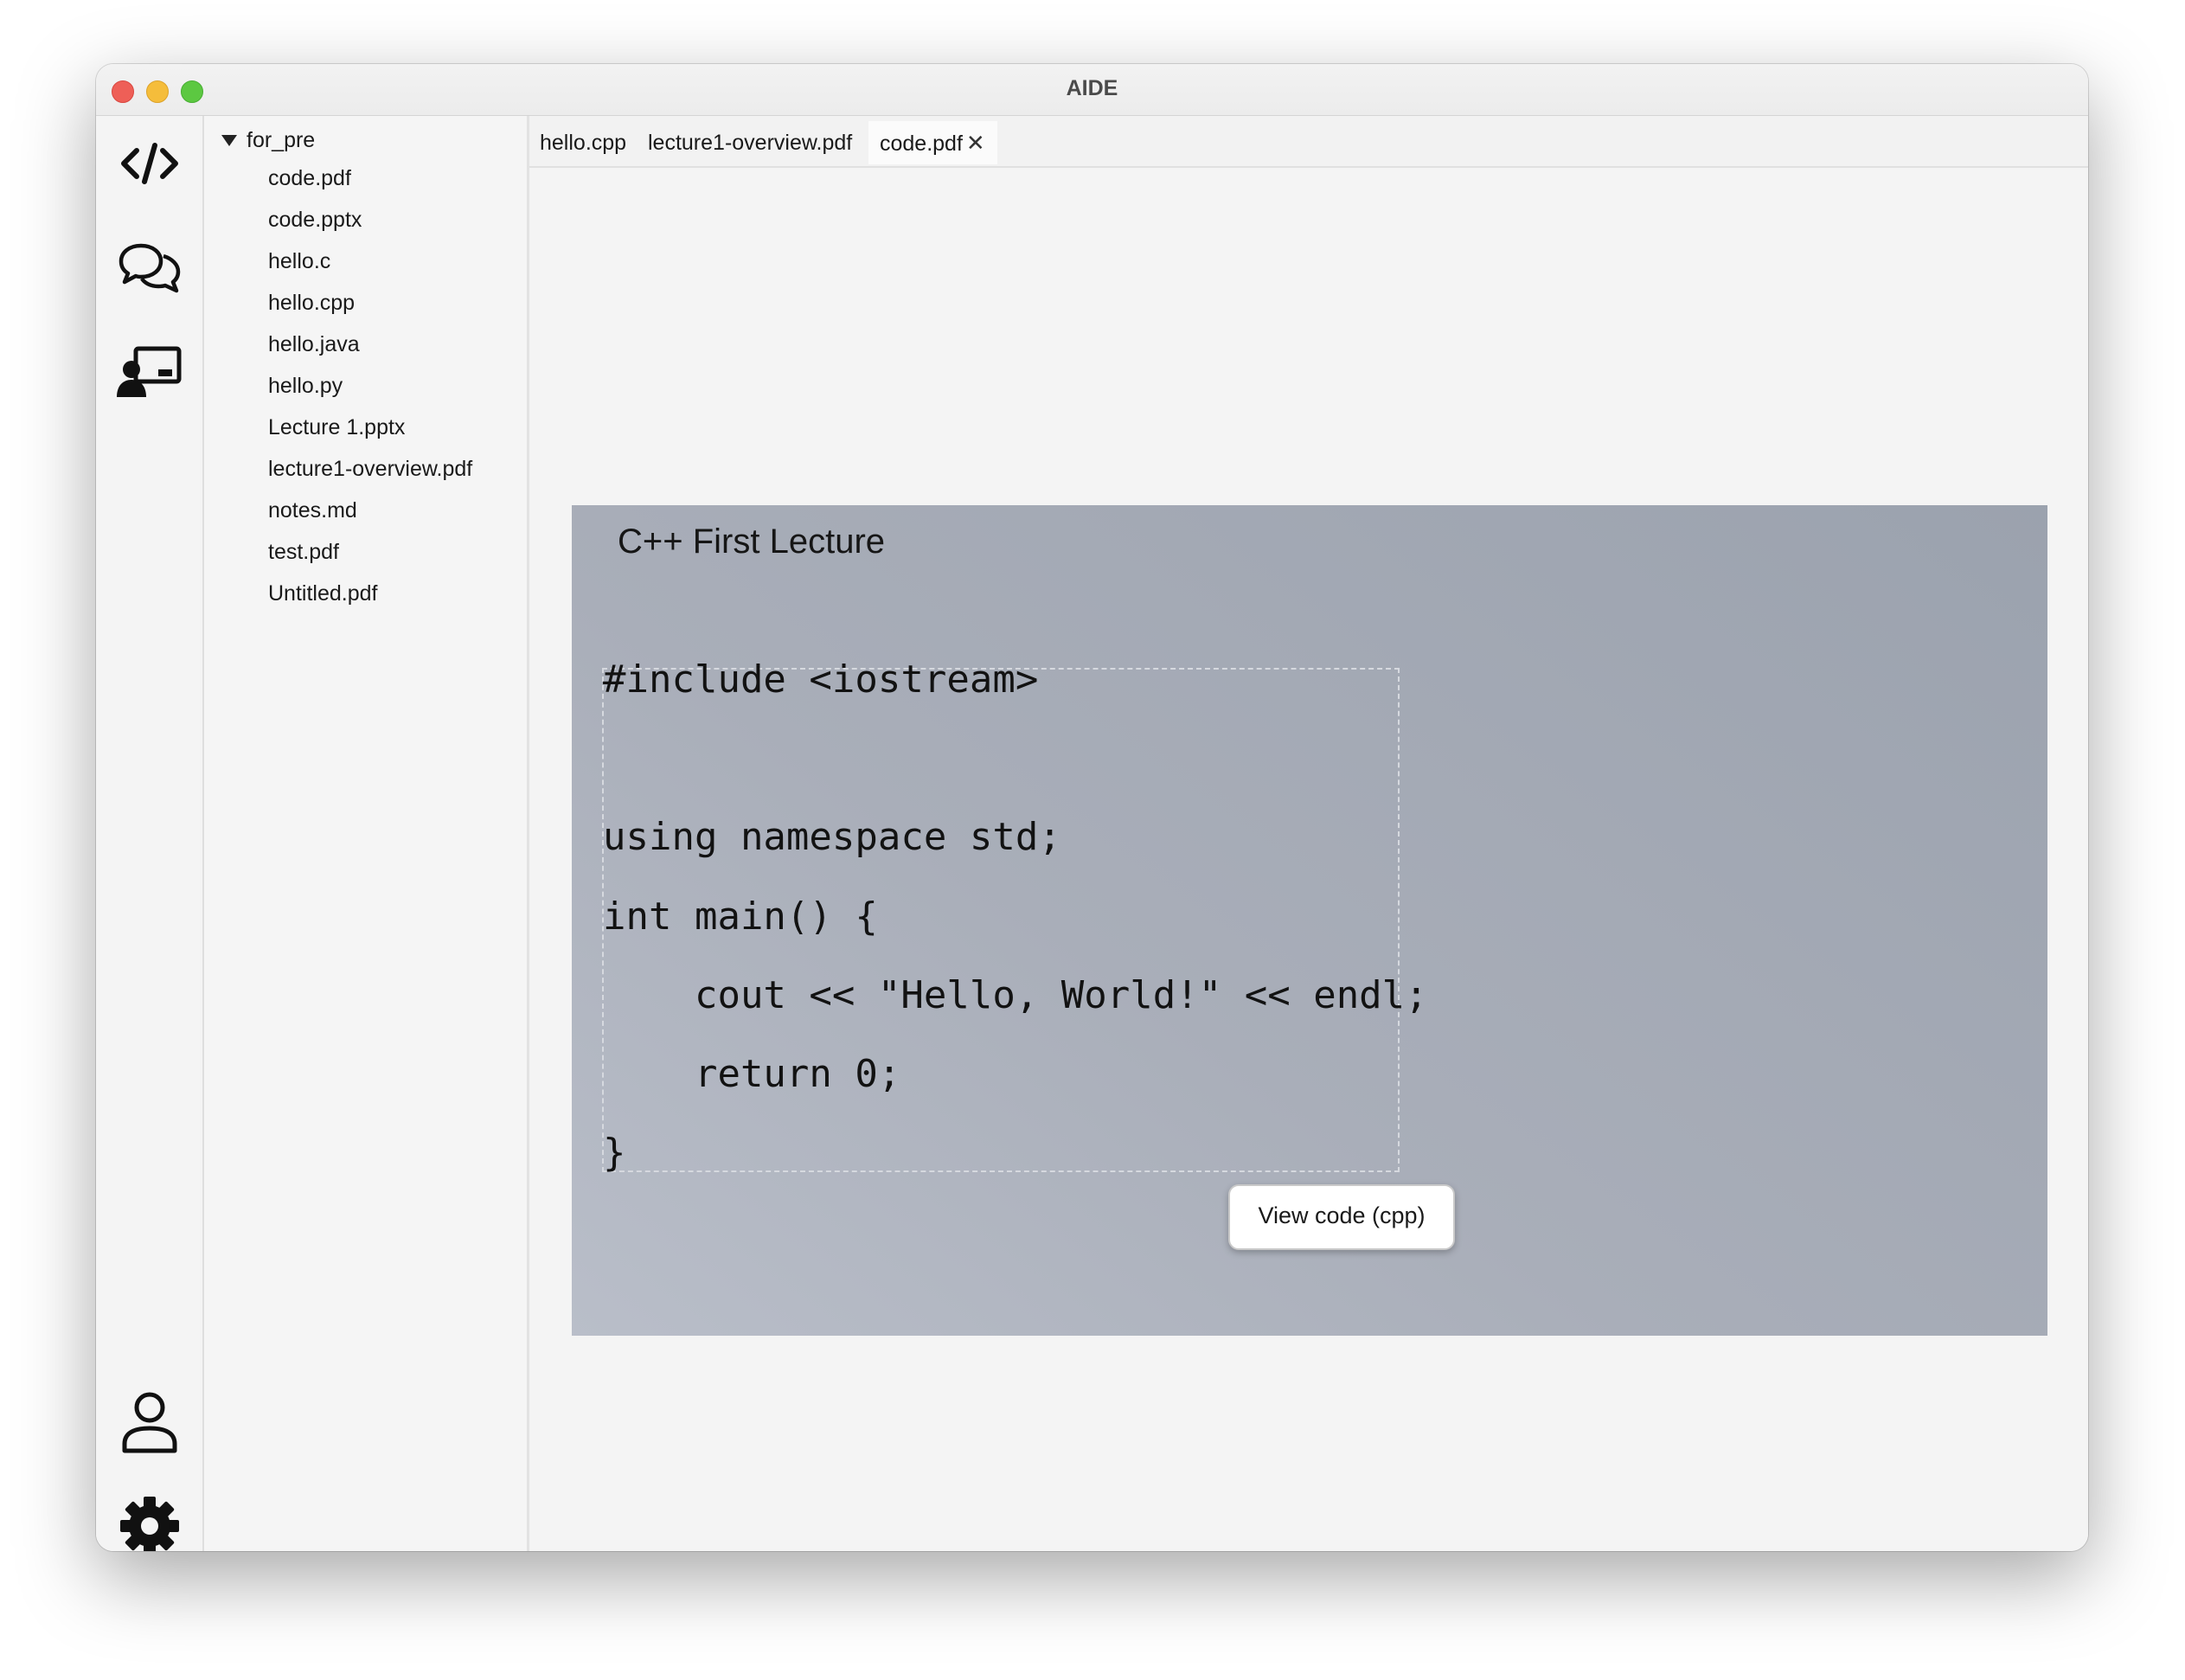  I want to click on presentation-icon, so click(149, 371).